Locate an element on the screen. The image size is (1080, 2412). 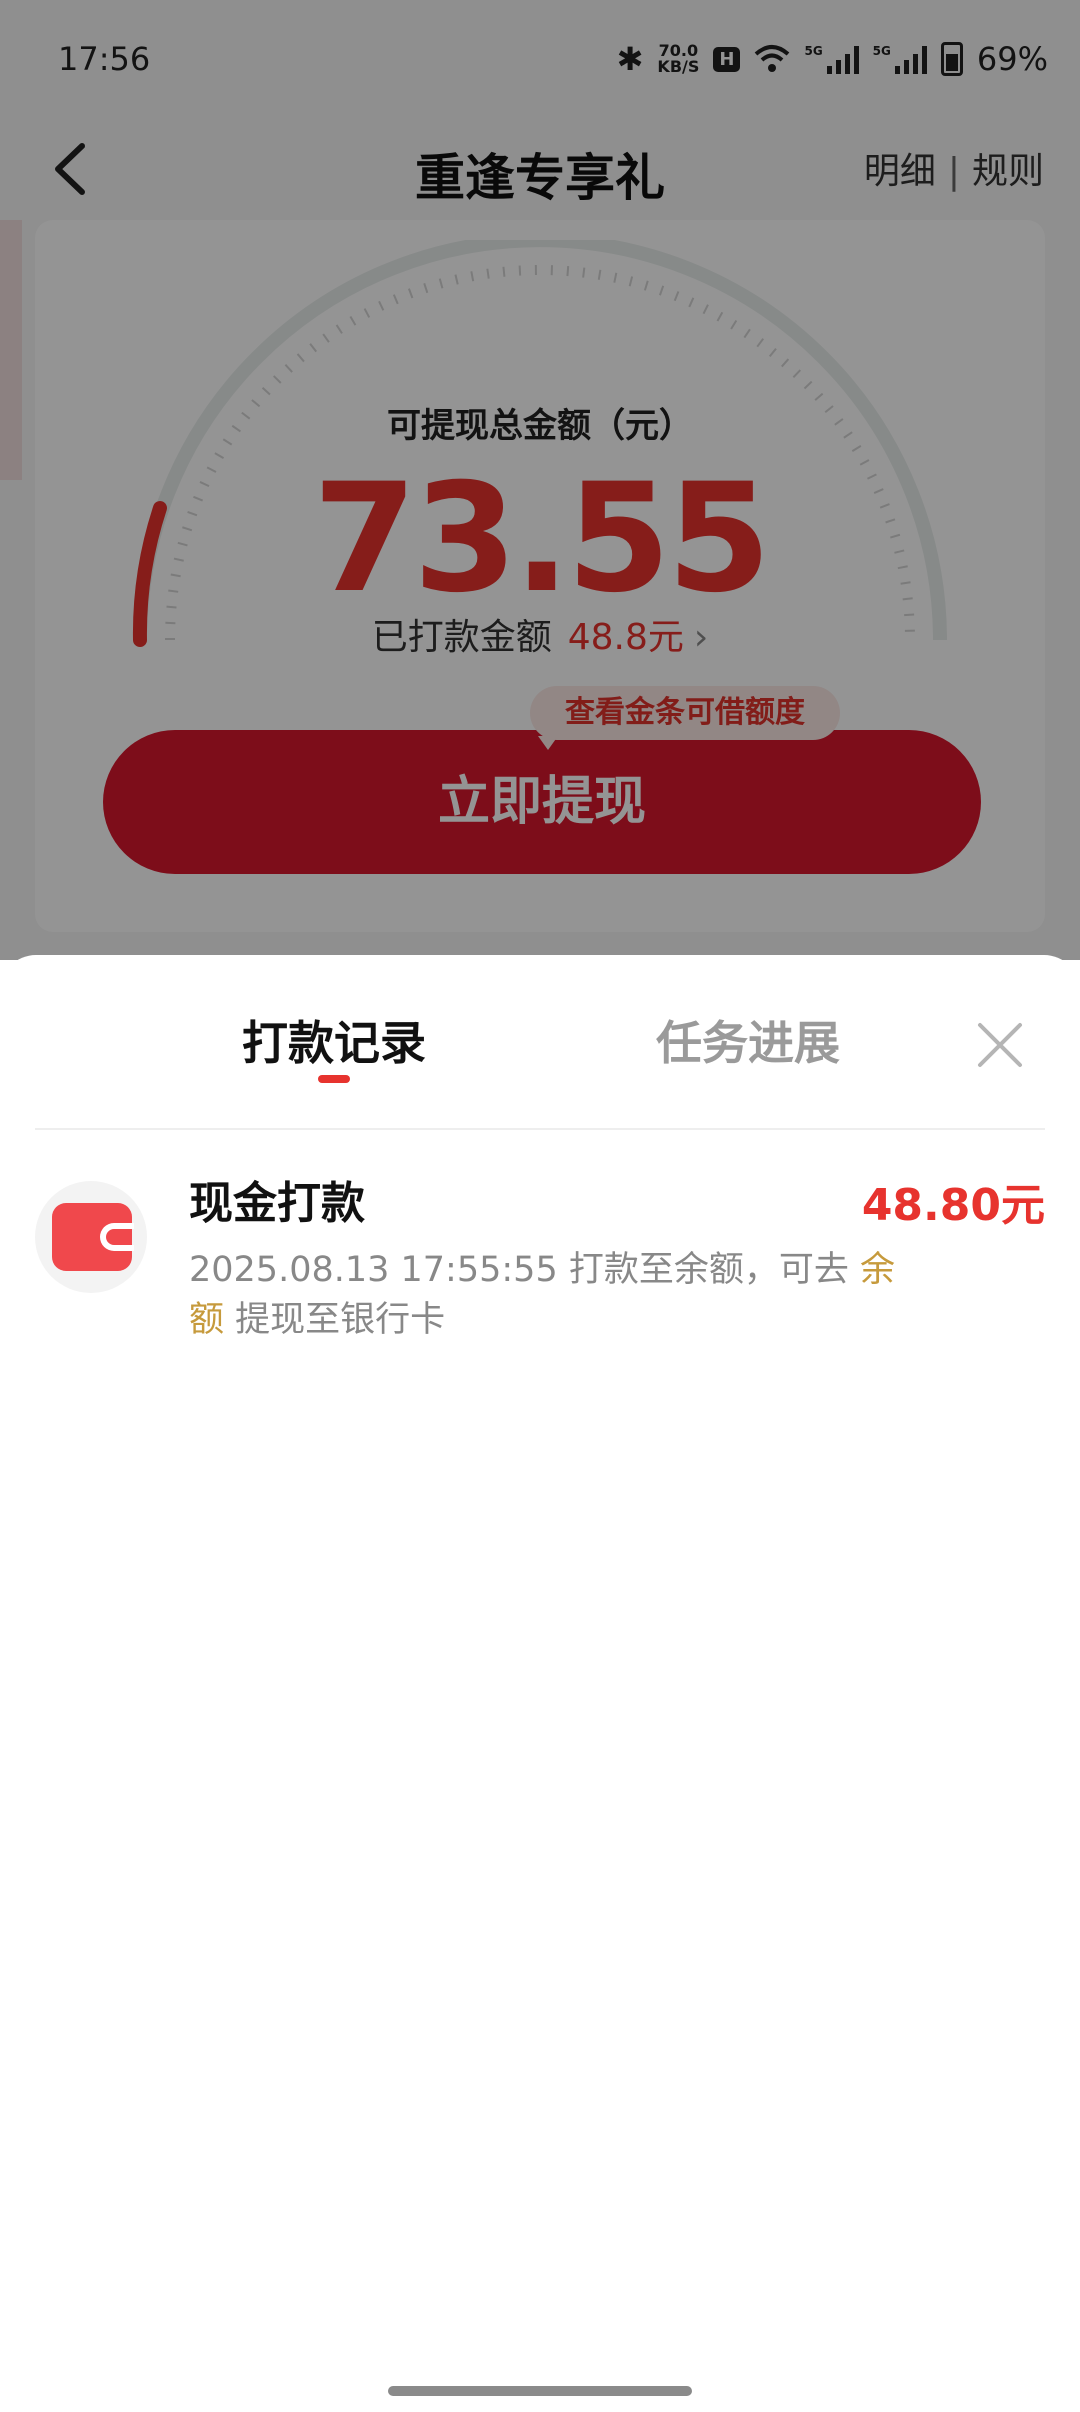
tab-task-progress: 任务进展 is located at coordinates (748, 1040).